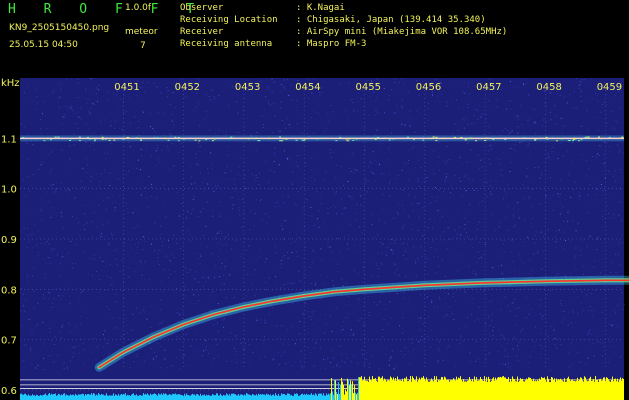 This screenshot has width=629, height=400. Describe the element at coordinates (368, 87) in the screenshot. I see `x-axis-ticks: 0451045204530454045504560457045804590500` at that location.